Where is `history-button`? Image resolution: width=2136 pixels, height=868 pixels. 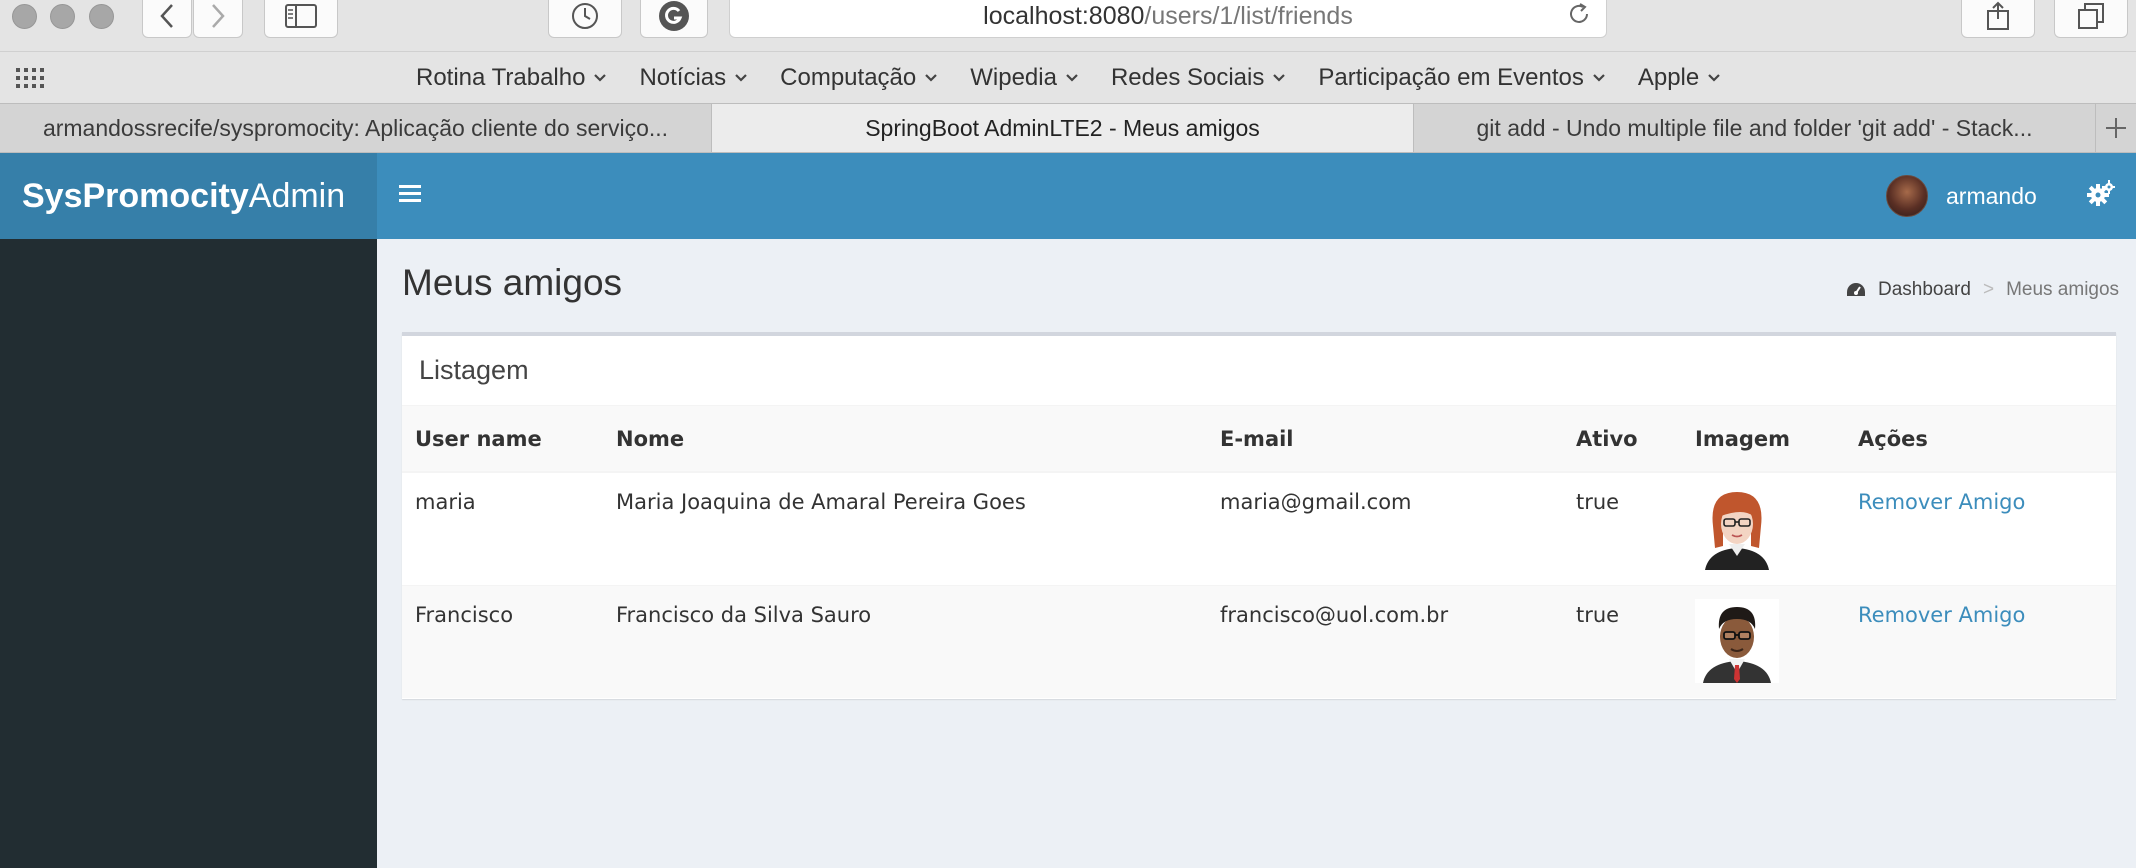 history-button is located at coordinates (585, 19).